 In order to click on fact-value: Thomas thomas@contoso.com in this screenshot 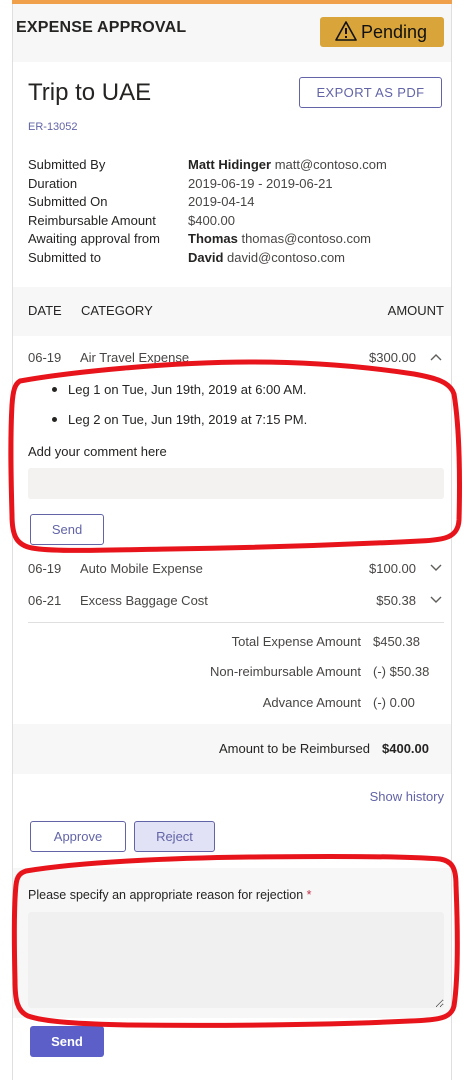, I will do `click(279, 239)`.